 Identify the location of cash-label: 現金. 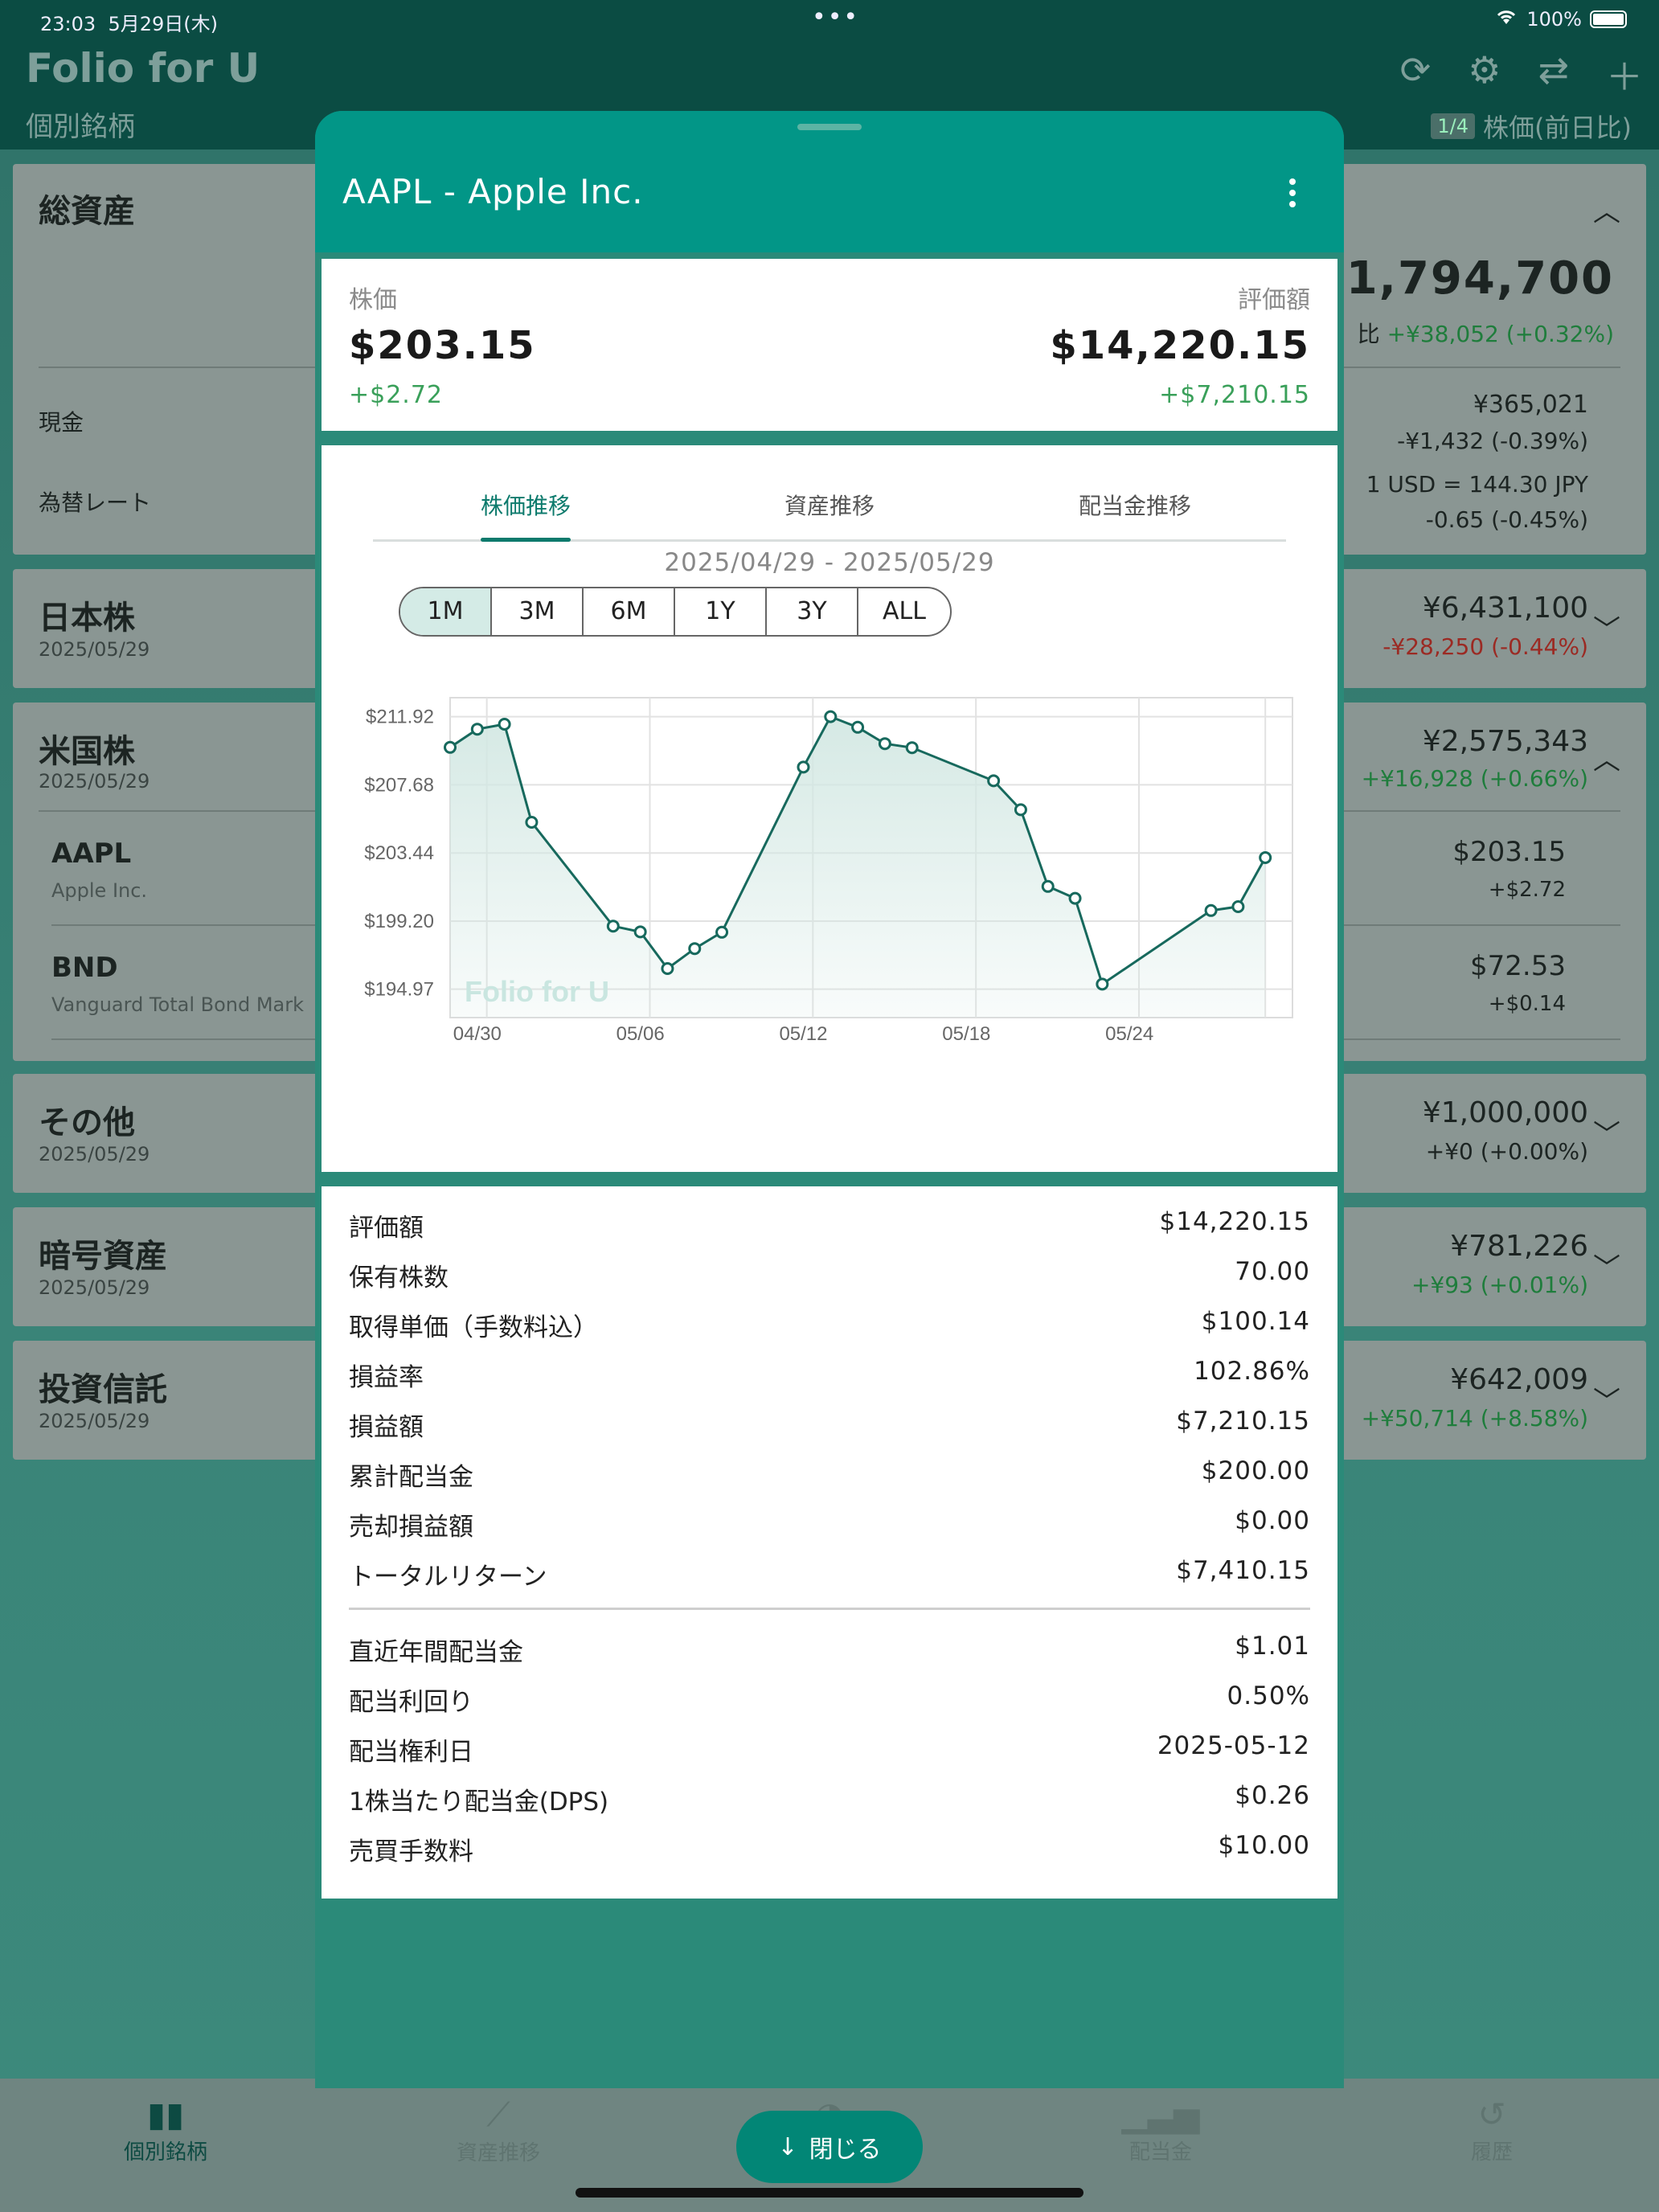
(61, 422).